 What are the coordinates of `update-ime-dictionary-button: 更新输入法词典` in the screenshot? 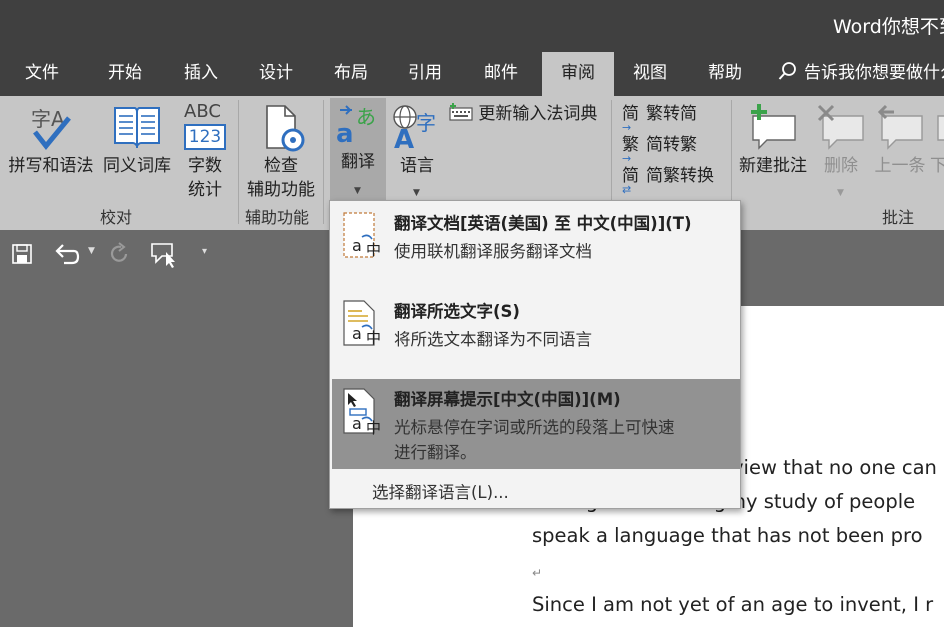 It's located at (523, 114).